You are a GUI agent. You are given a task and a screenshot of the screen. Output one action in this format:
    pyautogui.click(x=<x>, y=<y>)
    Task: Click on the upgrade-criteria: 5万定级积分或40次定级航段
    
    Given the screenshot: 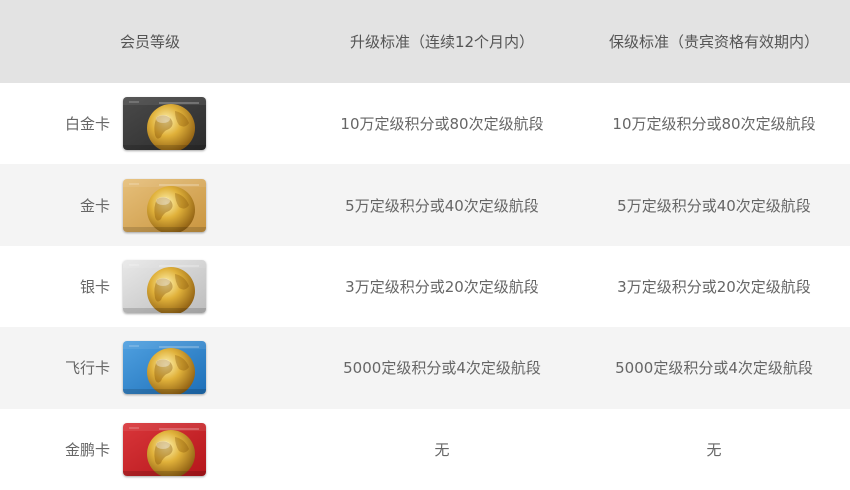 What is the action you would take?
    pyautogui.click(x=442, y=205)
    